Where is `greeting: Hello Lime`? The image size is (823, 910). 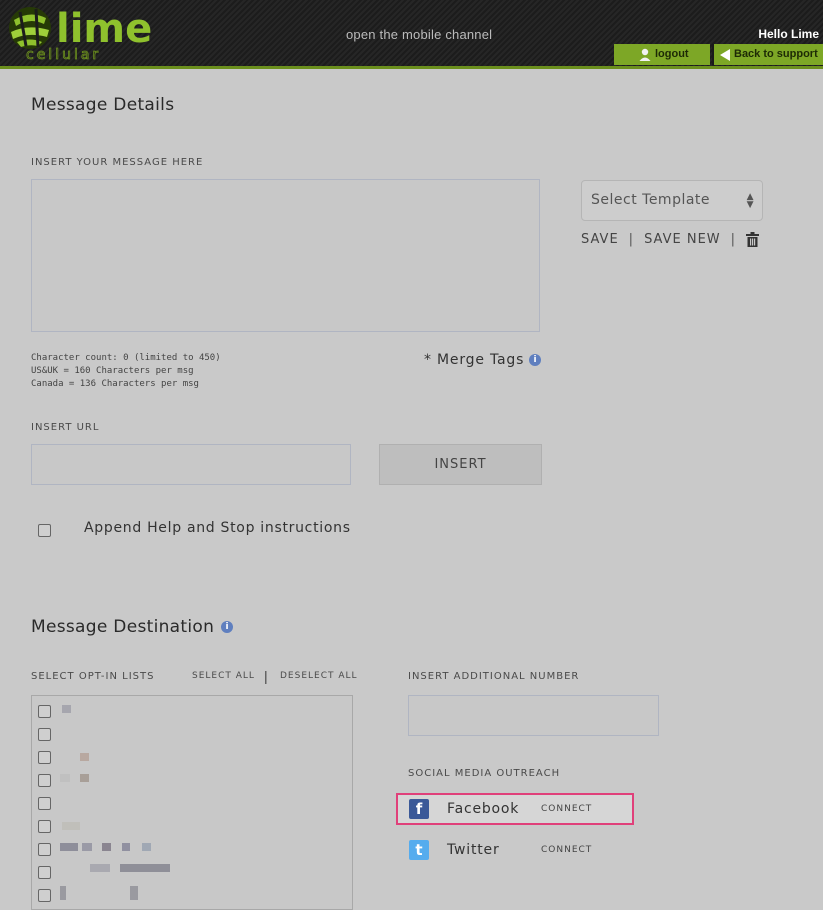
greeting: Hello Lime is located at coordinates (788, 34).